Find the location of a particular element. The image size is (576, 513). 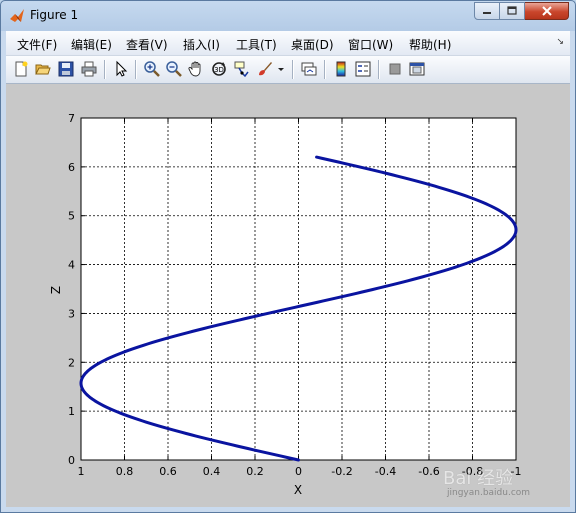

zoom-out-button is located at coordinates (174, 69).